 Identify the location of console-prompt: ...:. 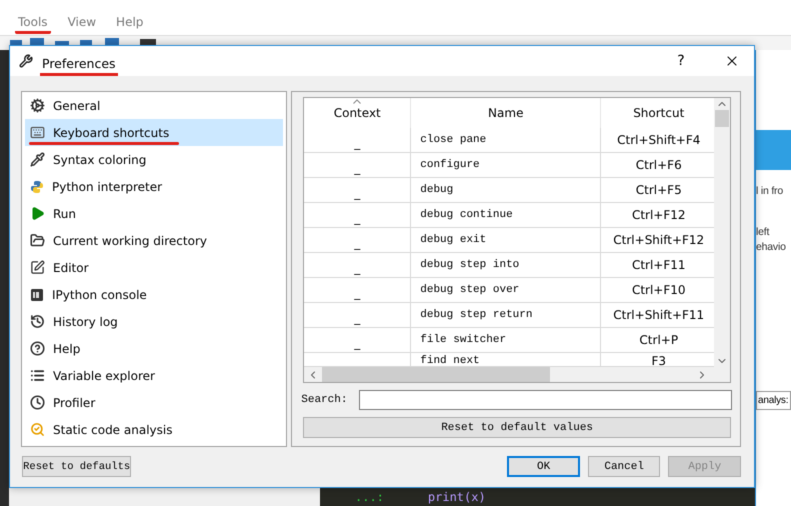
(369, 497).